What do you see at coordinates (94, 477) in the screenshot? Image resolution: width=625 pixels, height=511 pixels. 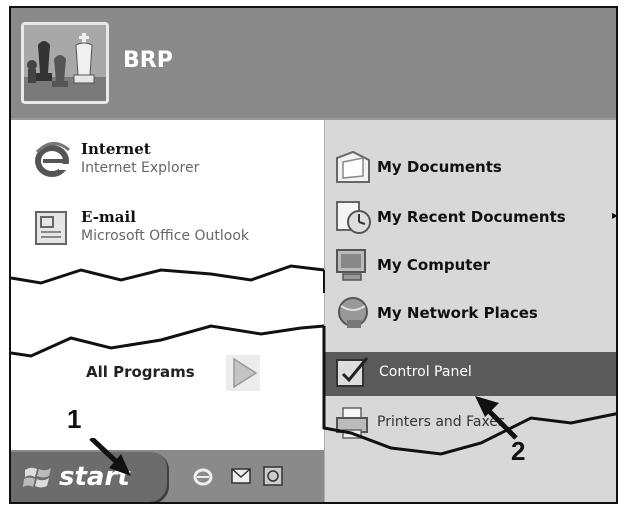 I see `start-label: start` at bounding box center [94, 477].